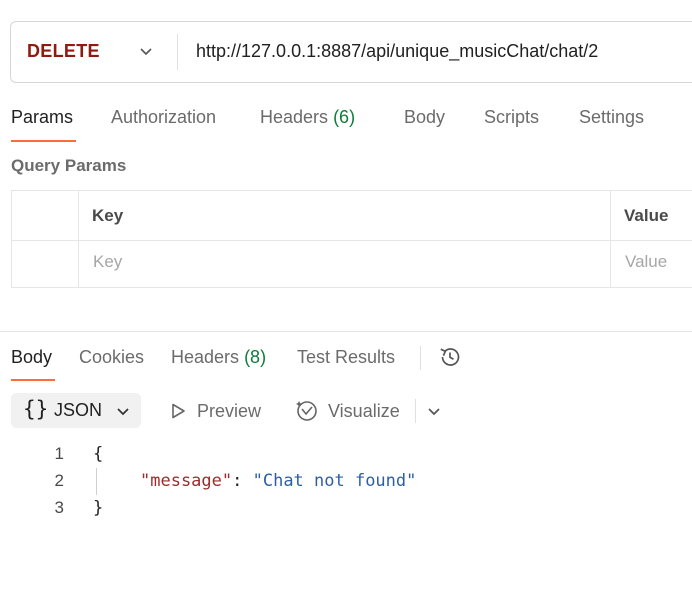 Image resolution: width=692 pixels, height=591 pixels. Describe the element at coordinates (646, 262) in the screenshot. I see `value-input: Value` at that location.